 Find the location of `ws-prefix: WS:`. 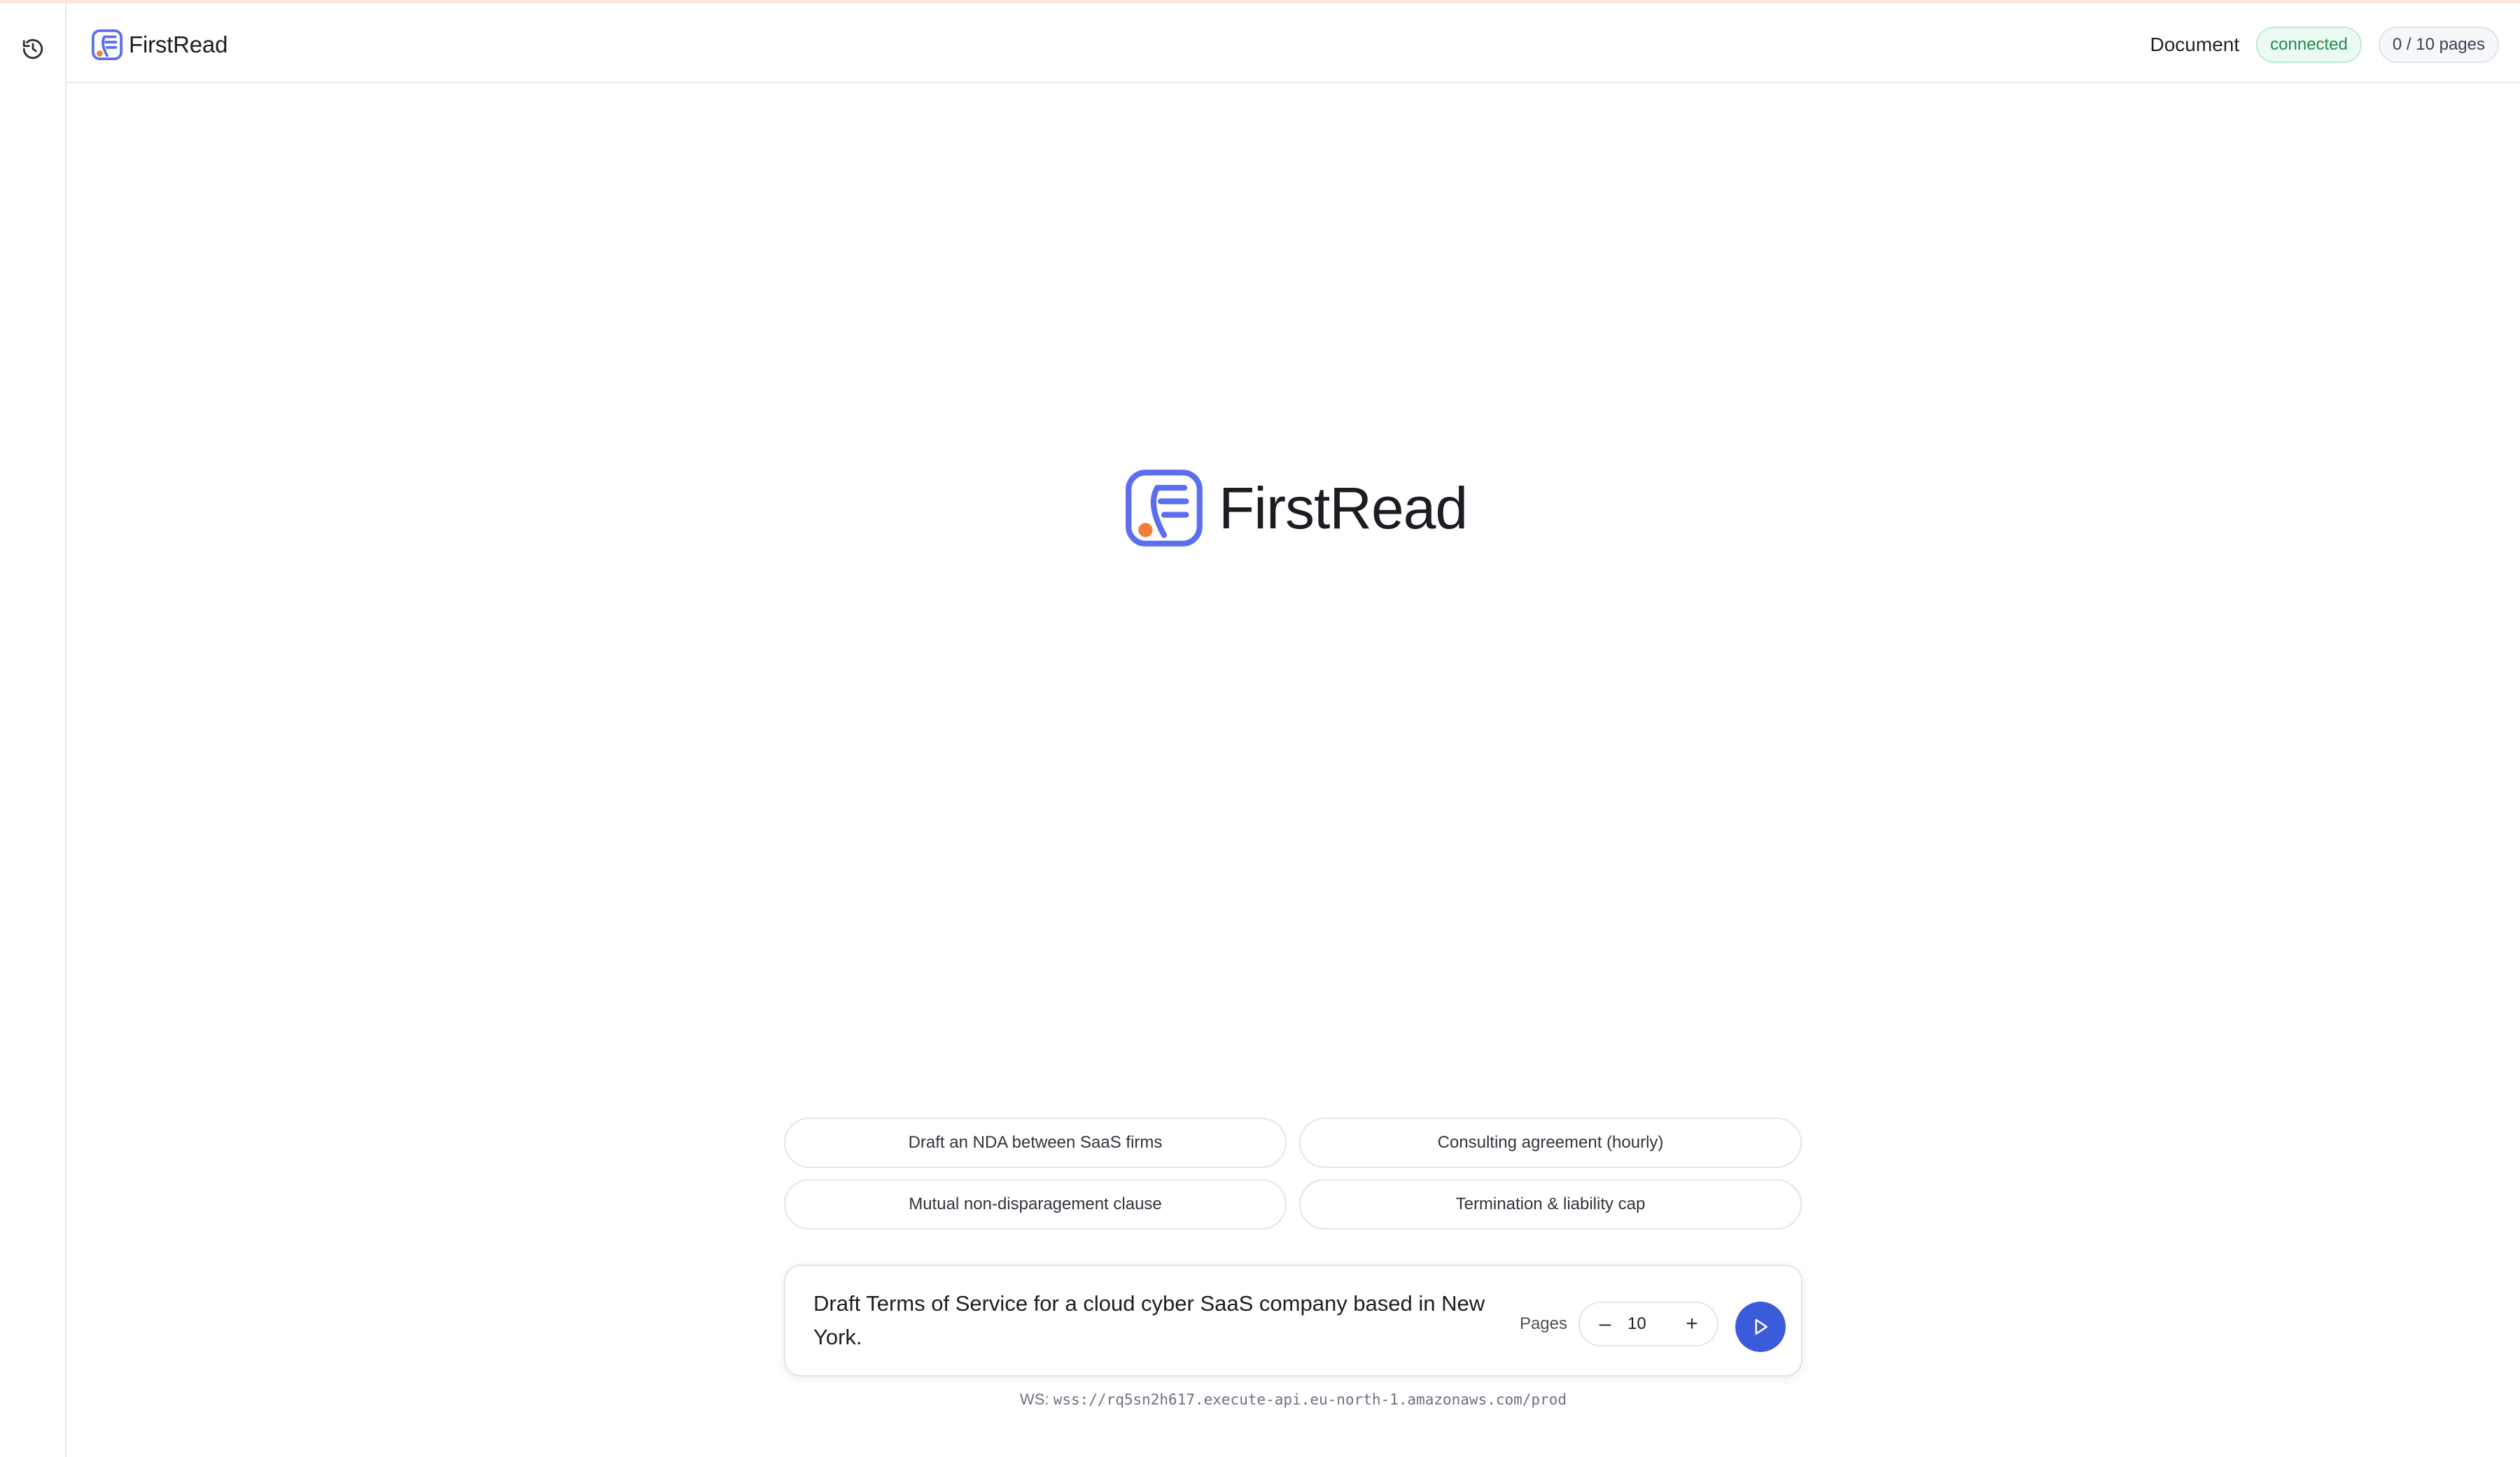

ws-prefix: WS: is located at coordinates (1034, 1399).